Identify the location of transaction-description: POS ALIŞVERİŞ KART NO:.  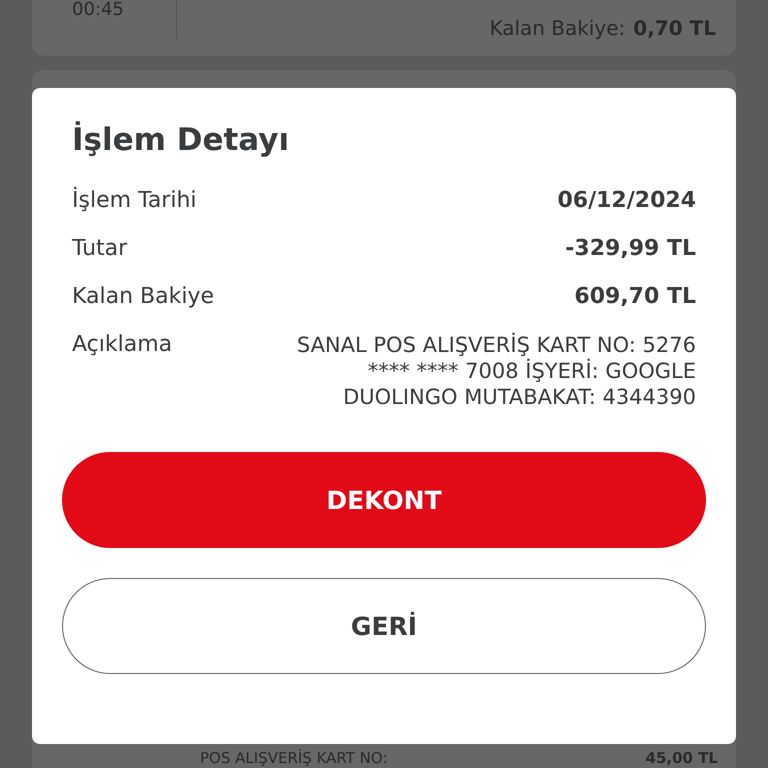
(294, 758).